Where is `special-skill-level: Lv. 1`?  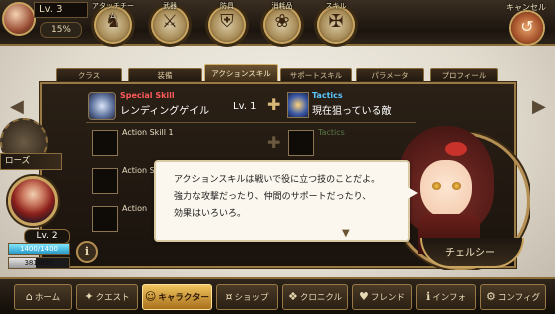
special-skill-level: Lv. 1 is located at coordinates (245, 106).